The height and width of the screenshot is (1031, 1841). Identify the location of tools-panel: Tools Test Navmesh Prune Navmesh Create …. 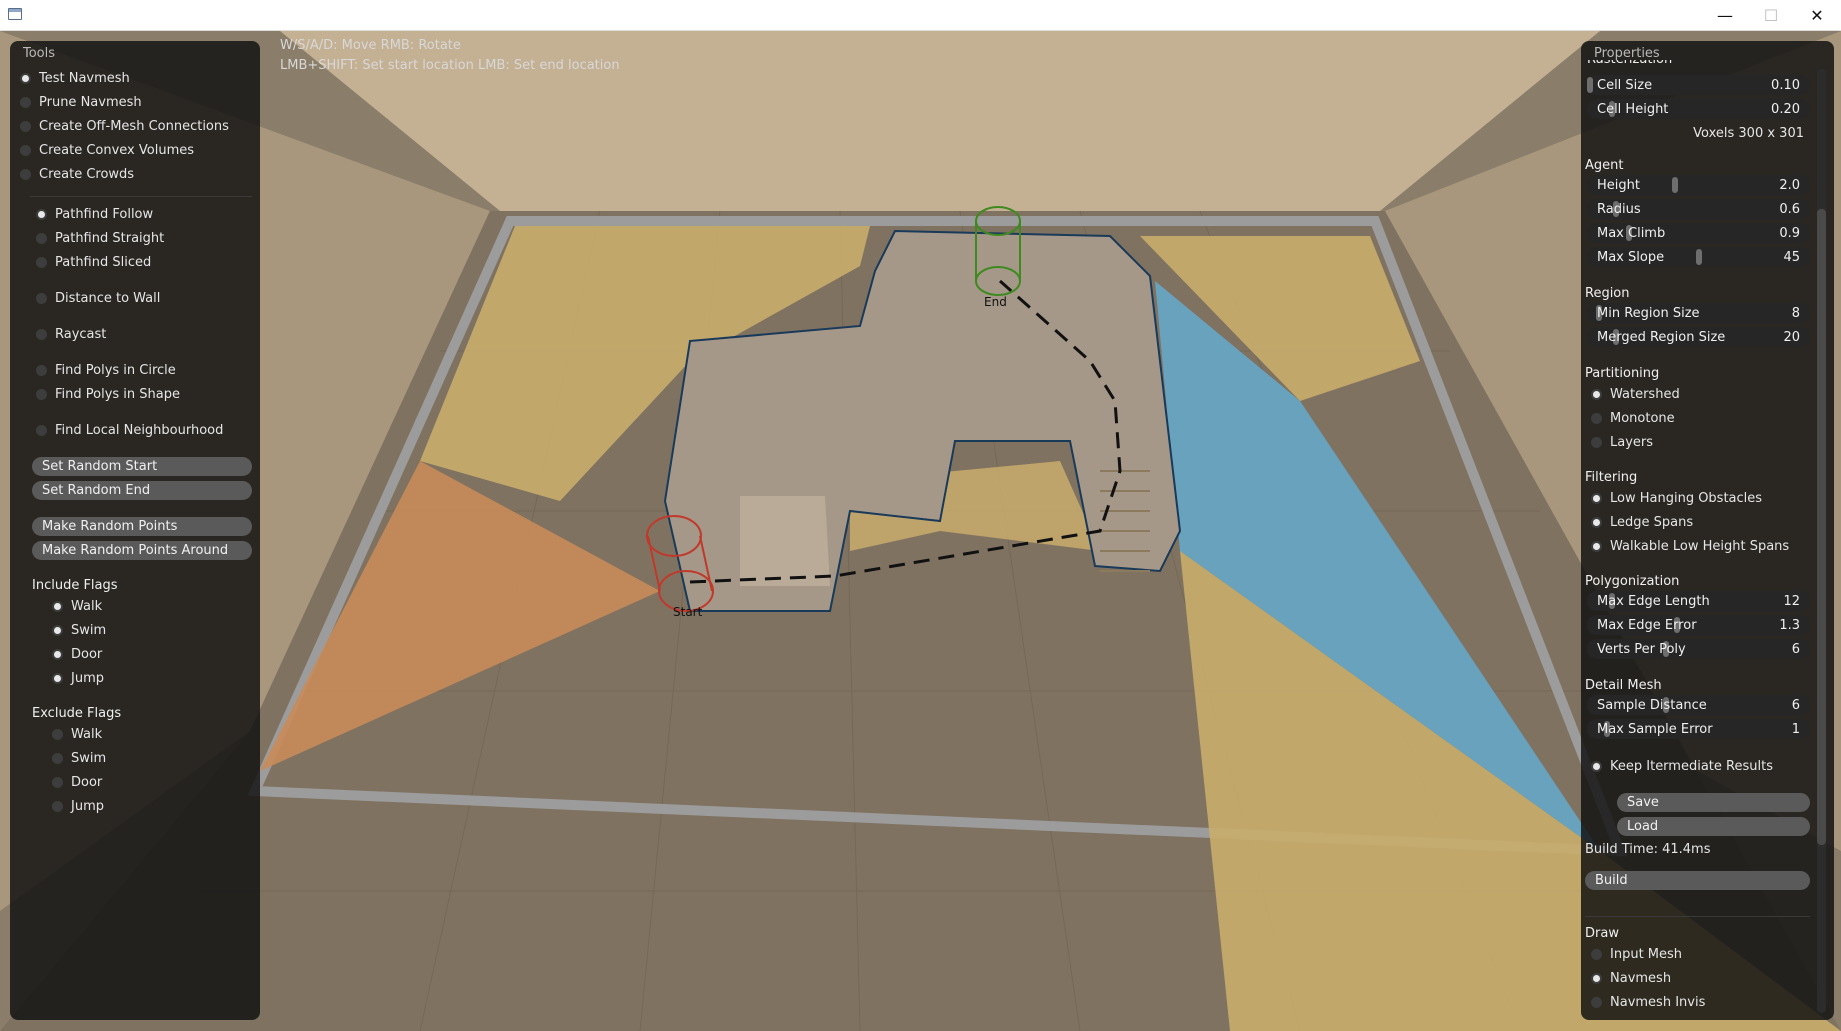
(135, 530).